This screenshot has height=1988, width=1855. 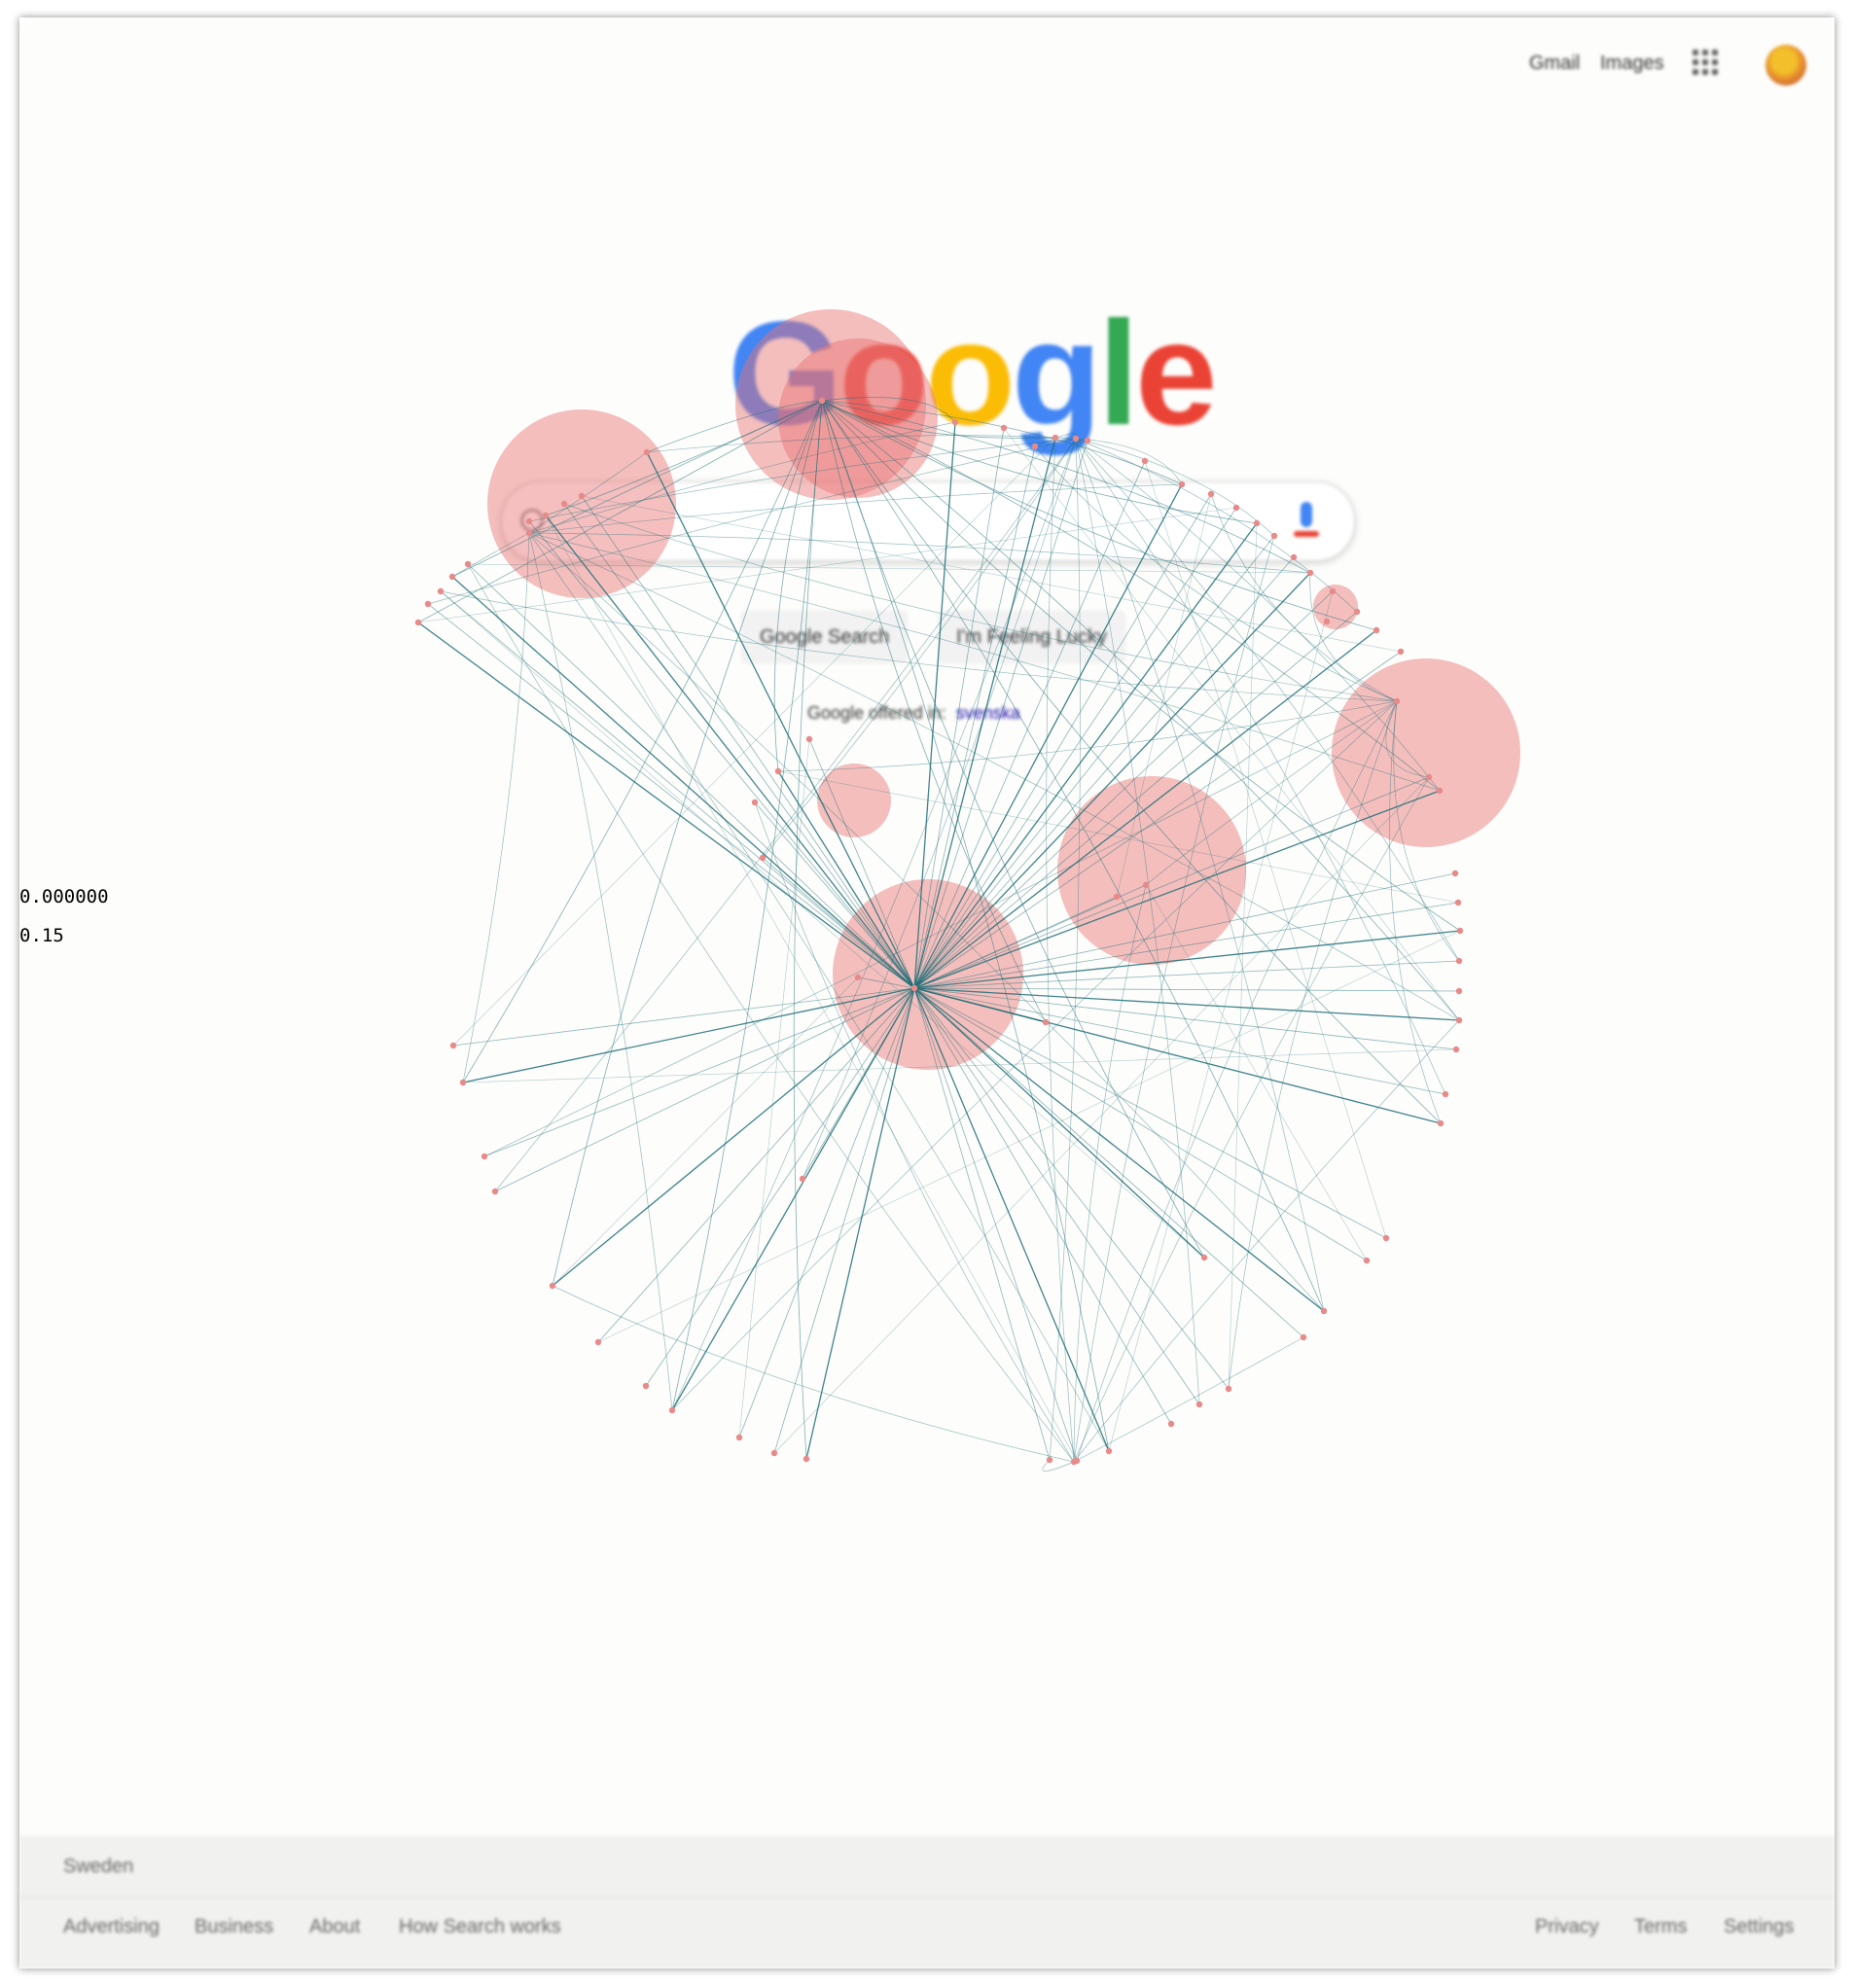 What do you see at coordinates (41, 935) in the screenshot?
I see `readout-value-2: 0.15` at bounding box center [41, 935].